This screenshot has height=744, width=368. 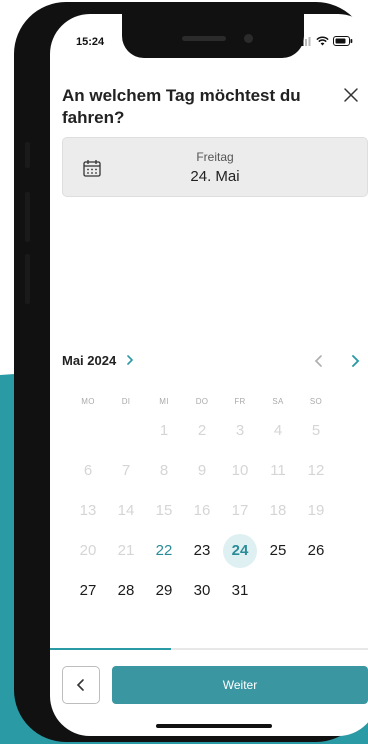 What do you see at coordinates (88, 510) in the screenshot?
I see `calendar-day: 13` at bounding box center [88, 510].